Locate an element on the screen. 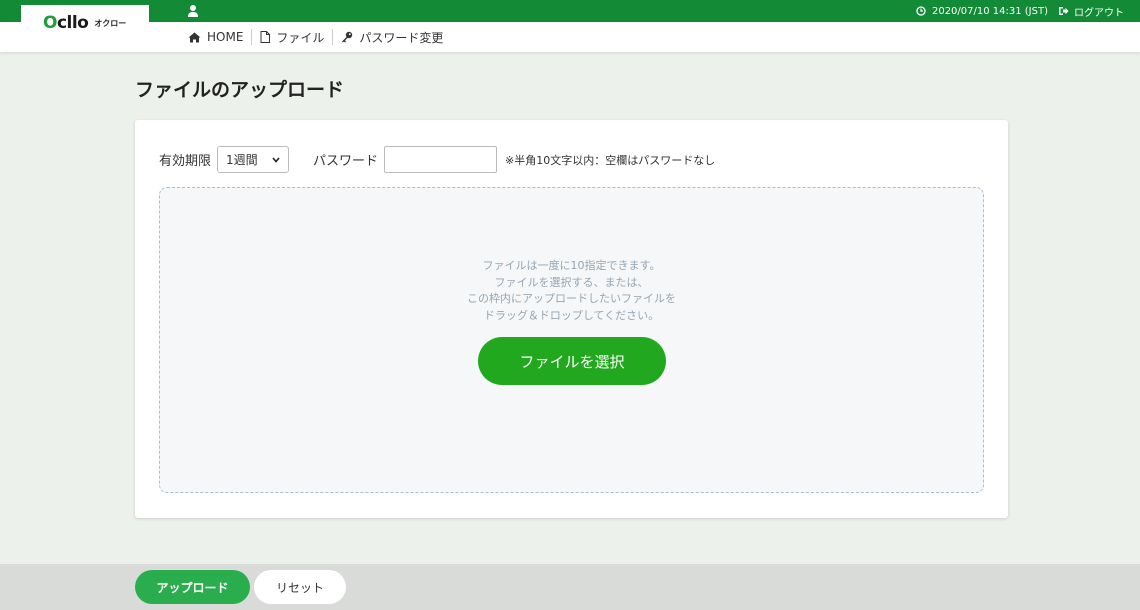 Image resolution: width=1140 pixels, height=610 pixels. logout-link: ログアウト is located at coordinates (1091, 11).